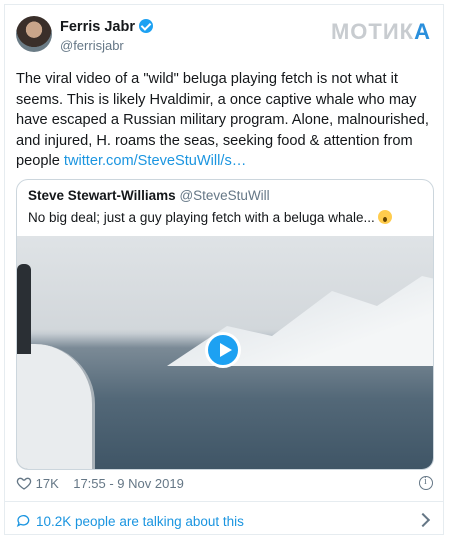 The height and width of the screenshot is (539, 449). I want to click on watermark-logo: МОТИКA, so click(381, 32).